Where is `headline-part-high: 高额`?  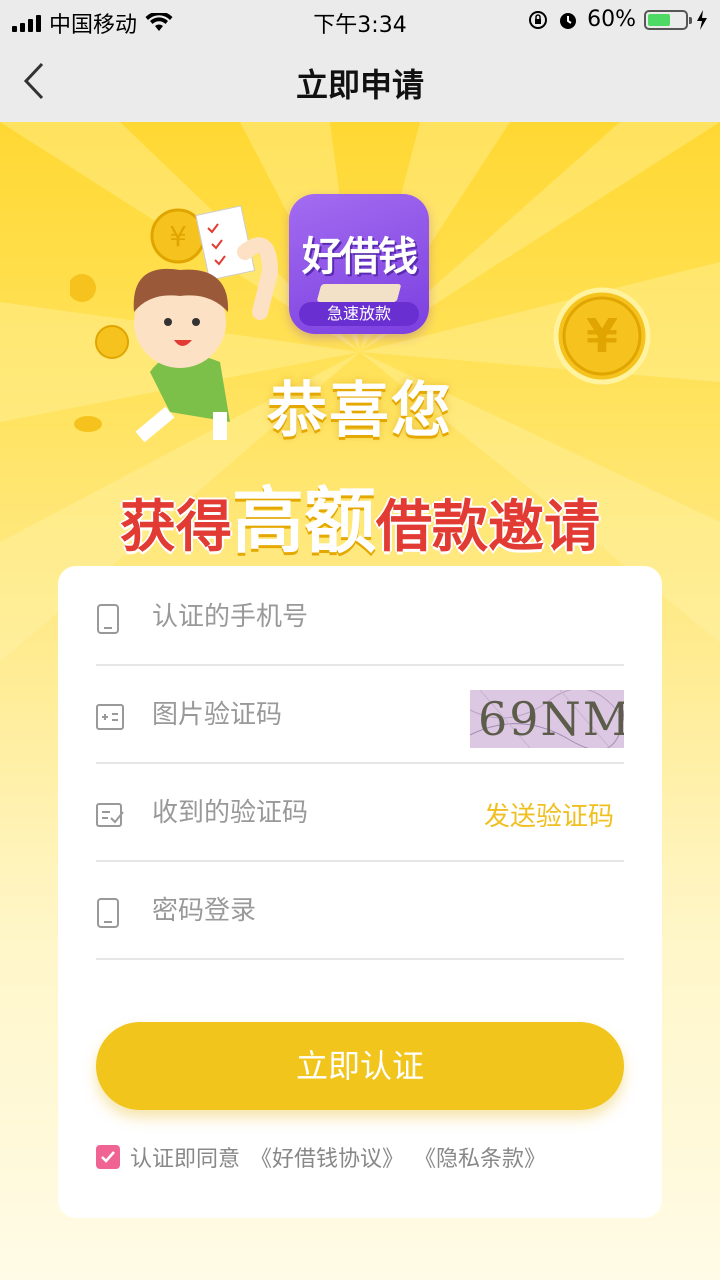
headline-part-high: 高额 is located at coordinates (303, 521).